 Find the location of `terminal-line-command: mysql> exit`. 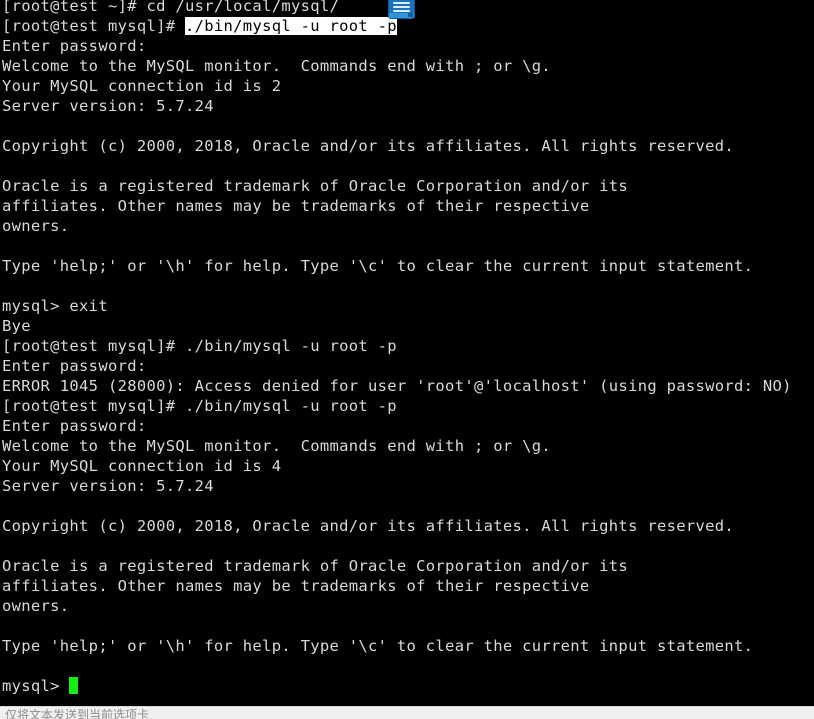

terminal-line-command: mysql> exit is located at coordinates (55, 306).